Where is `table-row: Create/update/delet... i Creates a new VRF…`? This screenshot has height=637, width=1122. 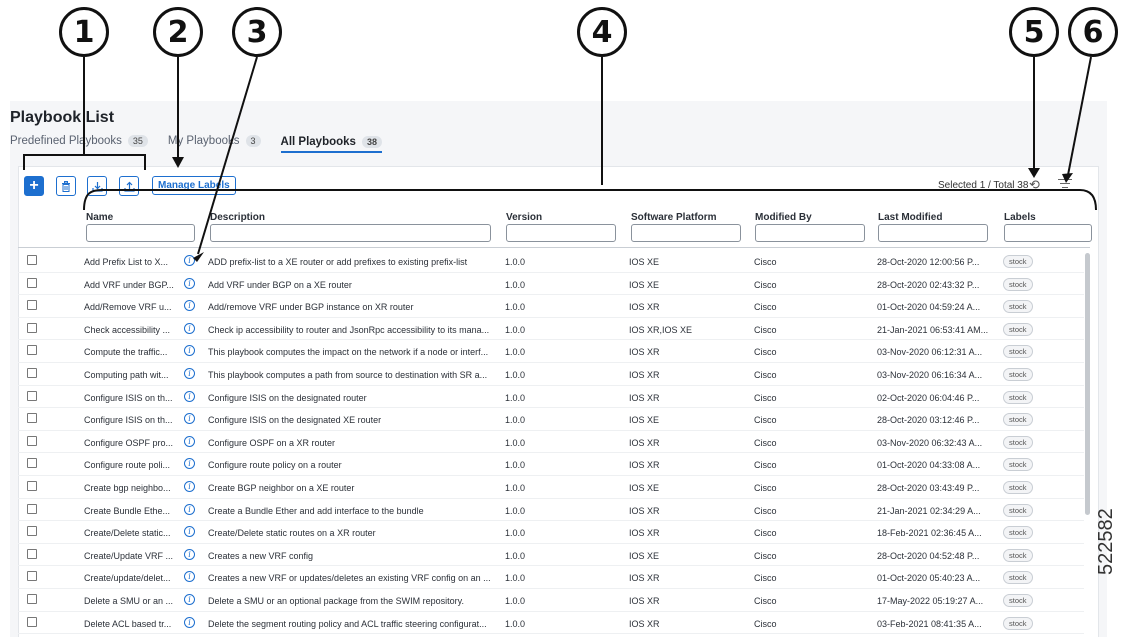 table-row: Create/update/delet... i Creates a new VRF… is located at coordinates (551, 577).